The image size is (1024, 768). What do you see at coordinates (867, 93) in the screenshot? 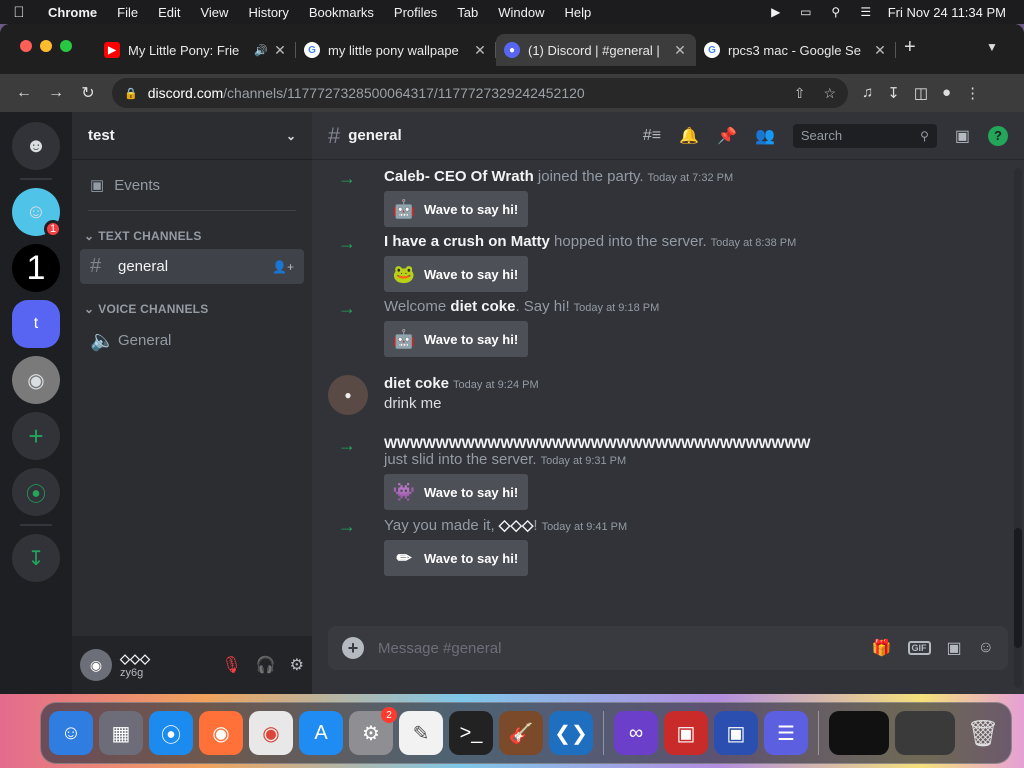
I see `media-controls-icon: ♫` at bounding box center [867, 93].